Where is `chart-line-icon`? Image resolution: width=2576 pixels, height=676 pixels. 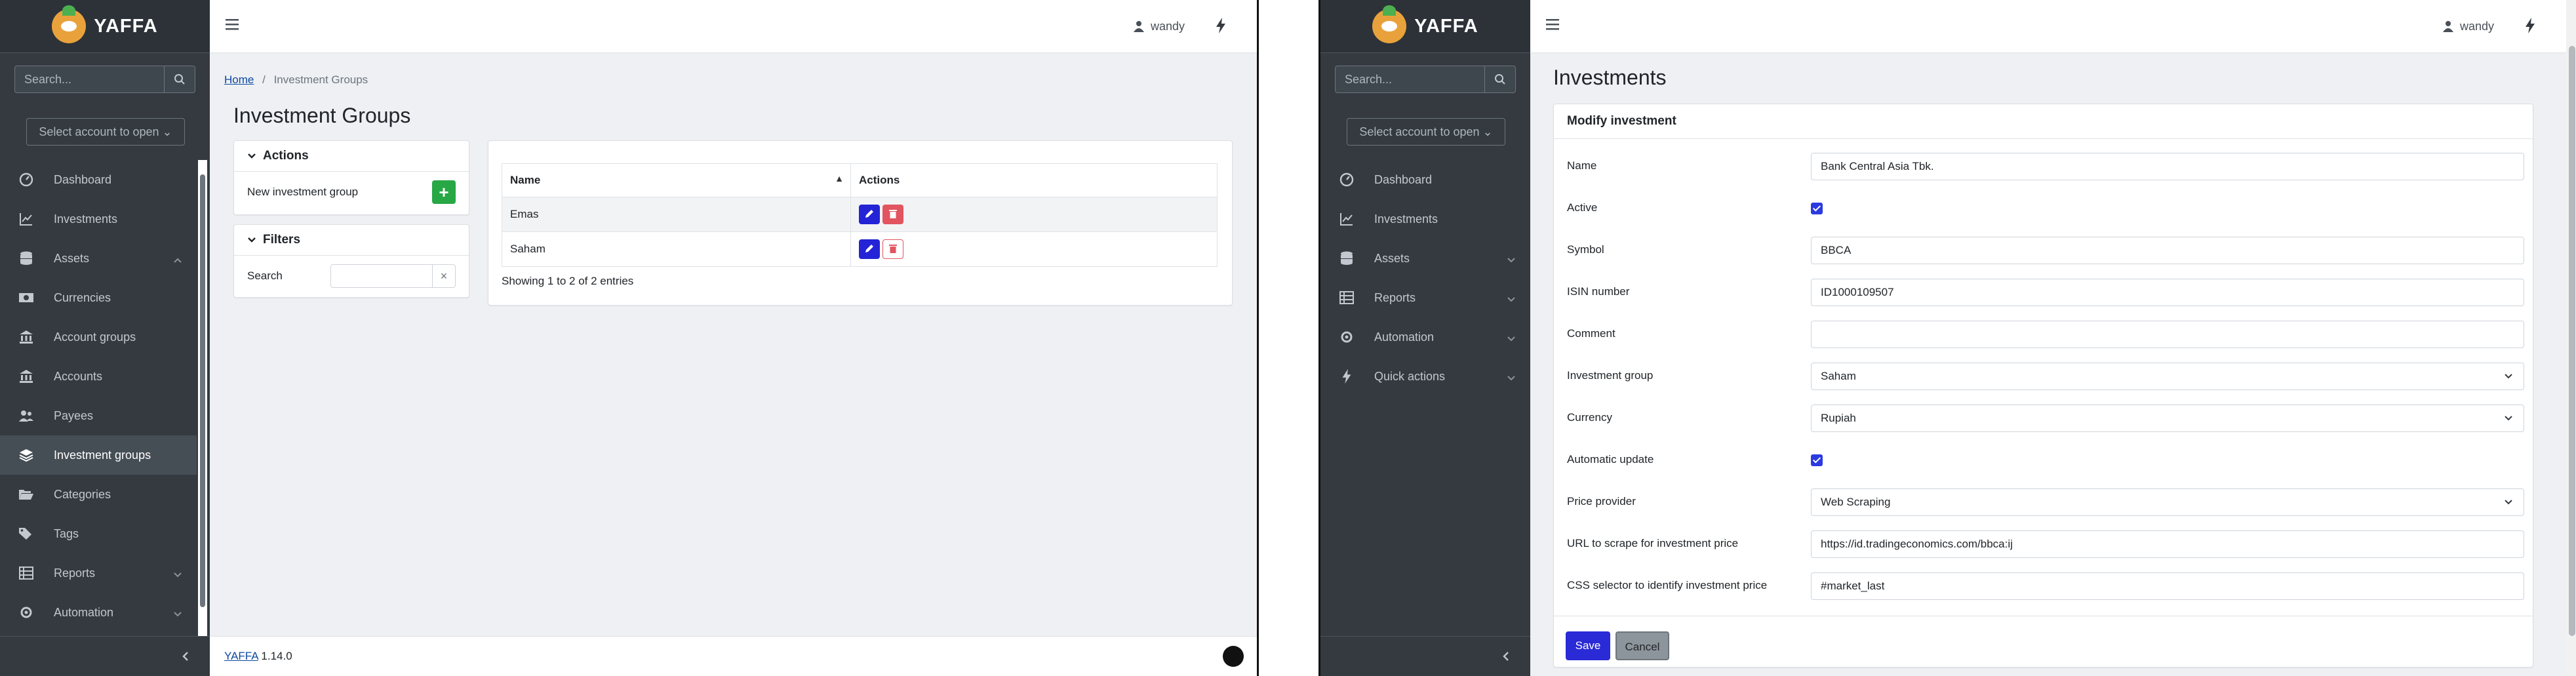 chart-line-icon is located at coordinates (26, 219).